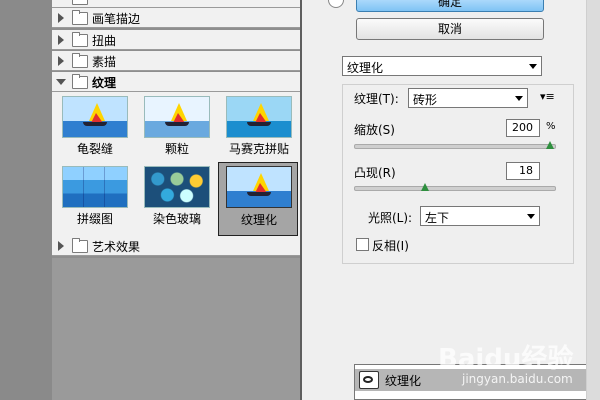  What do you see at coordinates (176, 149) in the screenshot?
I see `tile-caption: 颗粒` at bounding box center [176, 149].